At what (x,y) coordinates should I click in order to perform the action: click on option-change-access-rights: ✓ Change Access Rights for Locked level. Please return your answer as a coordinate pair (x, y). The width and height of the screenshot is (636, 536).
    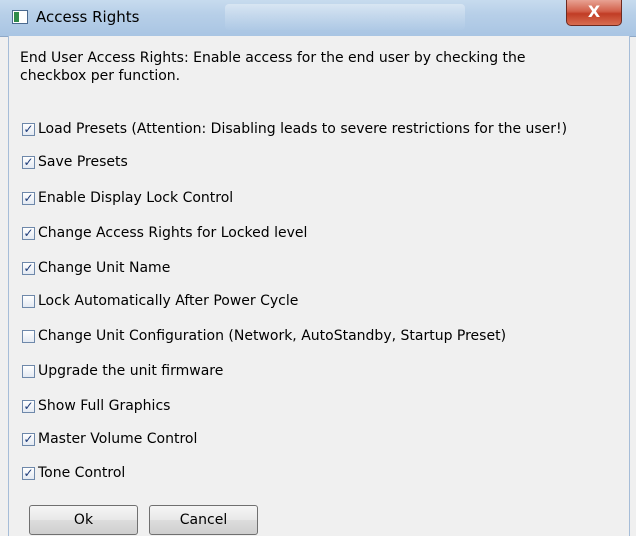
    Looking at the image, I should click on (164, 233).